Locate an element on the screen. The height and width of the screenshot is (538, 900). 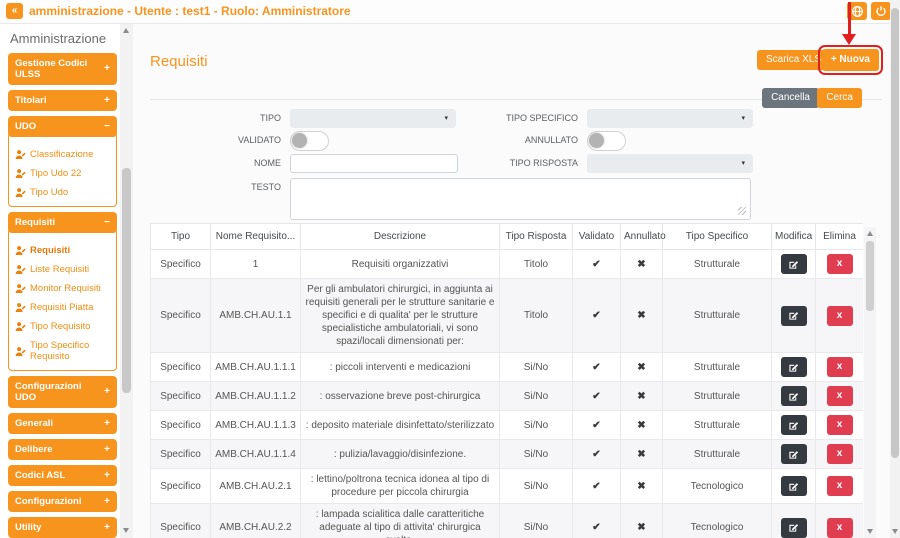
sidebar-item-requisiti: Requisiti is located at coordinates (62, 250).